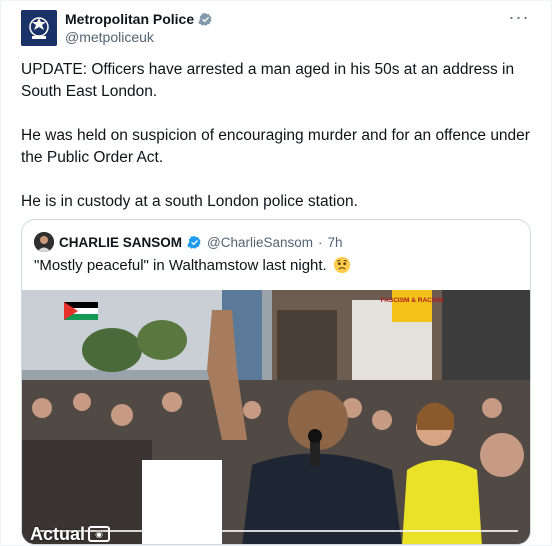  I want to click on quoted-timestamp: 7h, so click(335, 242).